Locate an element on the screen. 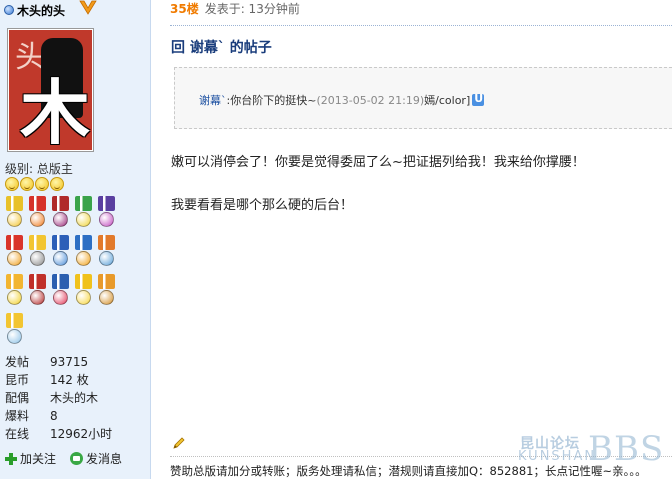 The height and width of the screenshot is (479, 672). floor-number: 35楼 is located at coordinates (184, 8).